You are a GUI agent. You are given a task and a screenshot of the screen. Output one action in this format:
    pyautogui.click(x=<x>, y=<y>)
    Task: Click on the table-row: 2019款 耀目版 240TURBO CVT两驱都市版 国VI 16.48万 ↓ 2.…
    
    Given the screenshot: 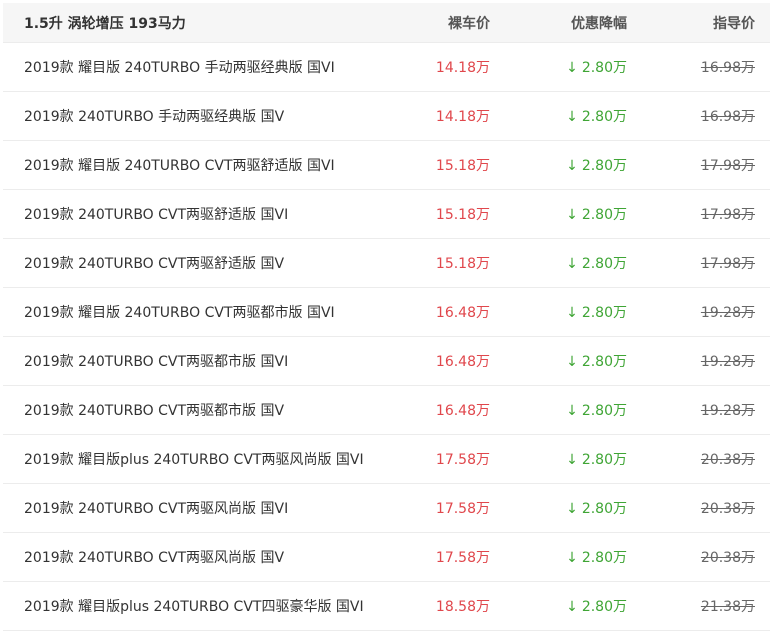 What is the action you would take?
    pyautogui.click(x=386, y=312)
    